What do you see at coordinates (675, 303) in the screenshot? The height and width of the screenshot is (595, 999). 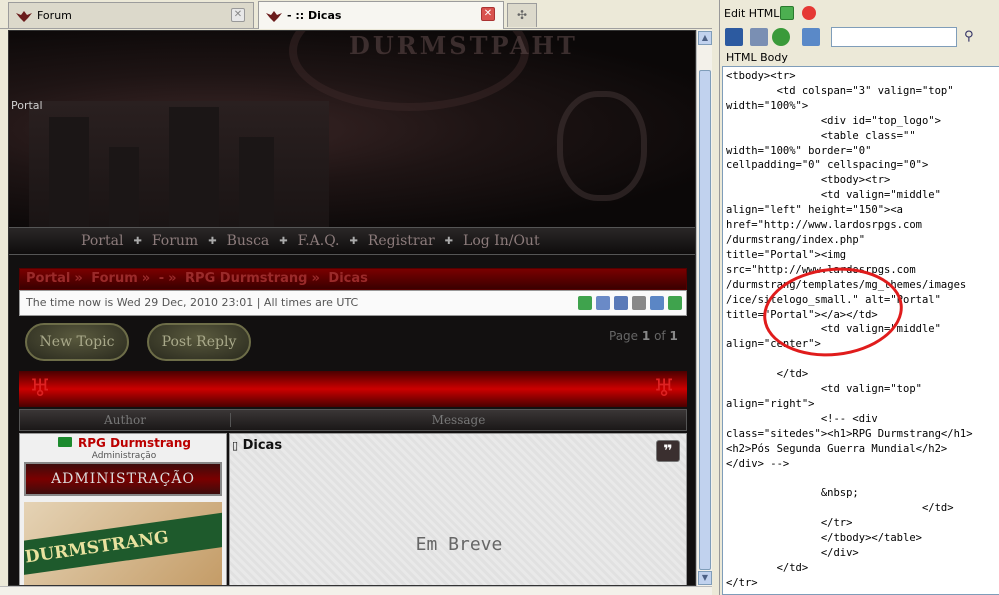 I see `arrow-right-icon` at bounding box center [675, 303].